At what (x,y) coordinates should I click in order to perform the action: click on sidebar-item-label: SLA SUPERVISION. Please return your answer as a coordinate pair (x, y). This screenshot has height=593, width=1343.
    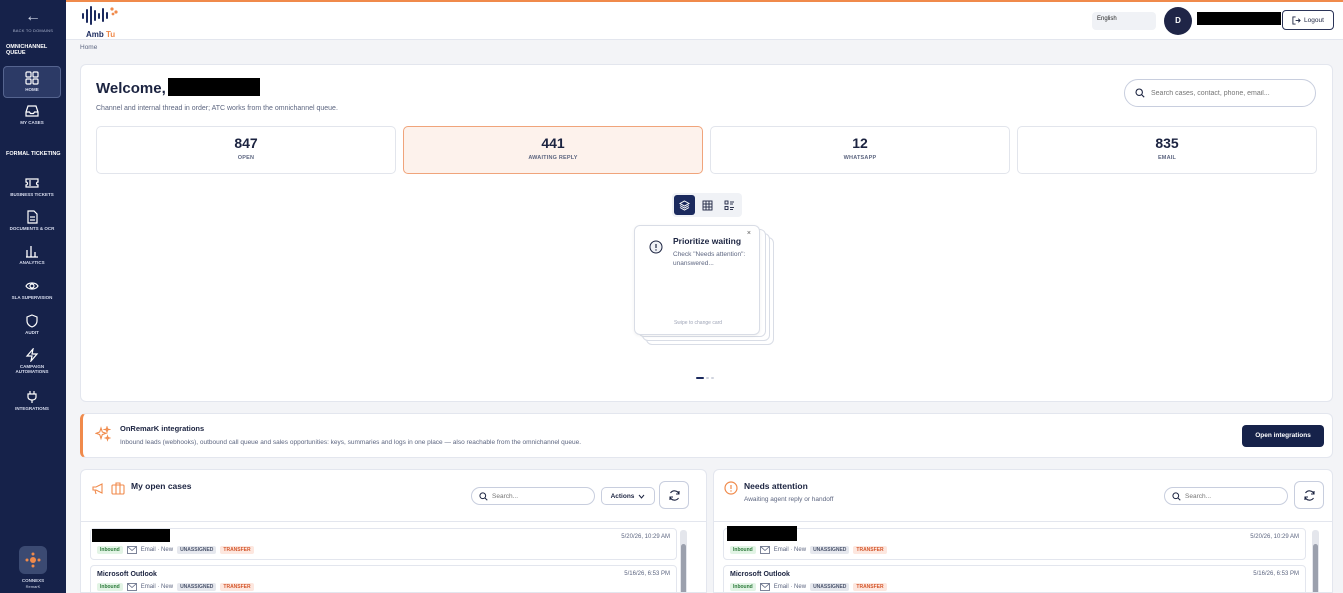
    Looking at the image, I should click on (32, 297).